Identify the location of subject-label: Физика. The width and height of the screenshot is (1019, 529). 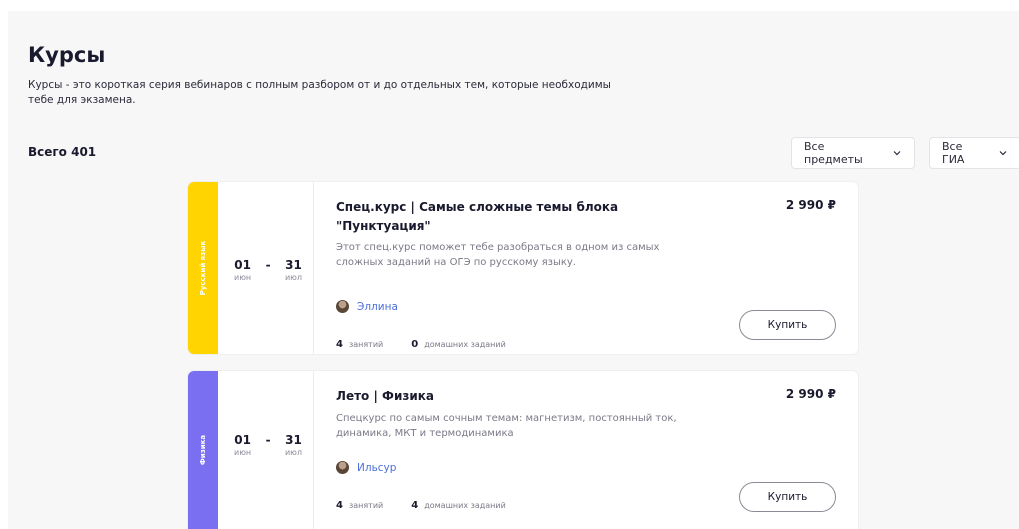
(203, 450).